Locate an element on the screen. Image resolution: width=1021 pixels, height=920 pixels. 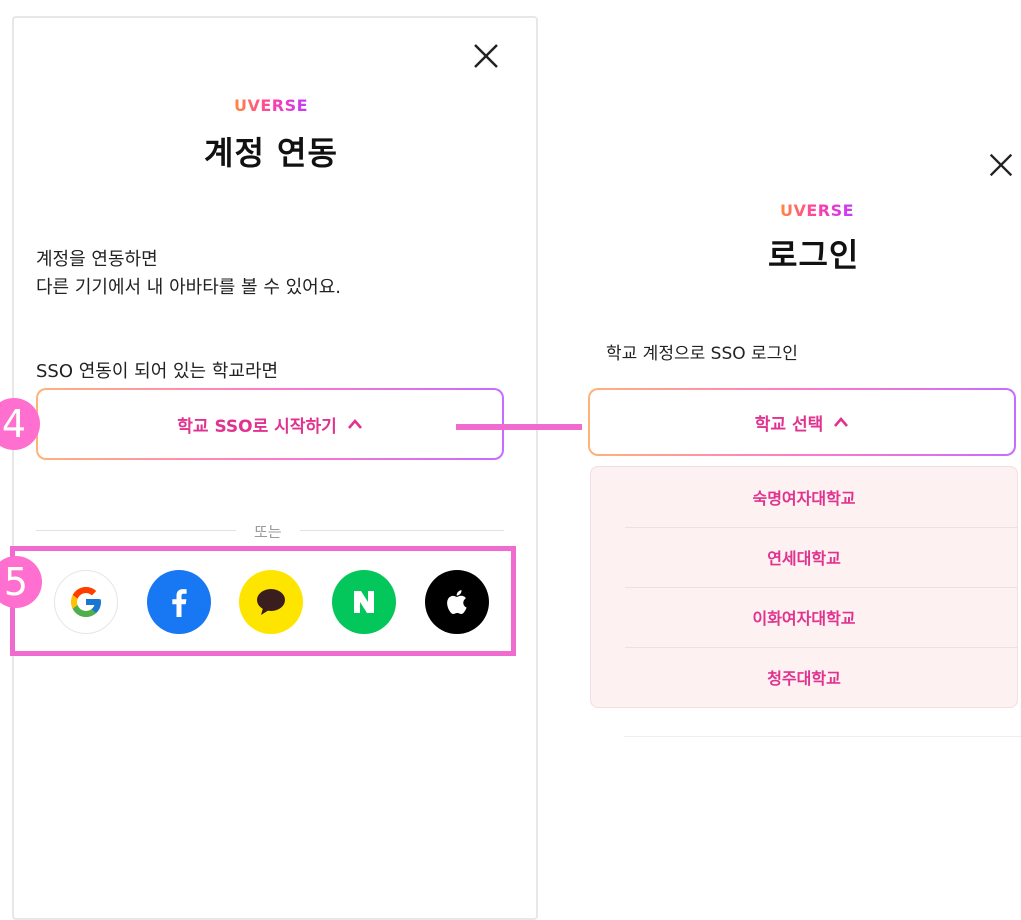
google-login-button is located at coordinates (86, 602).